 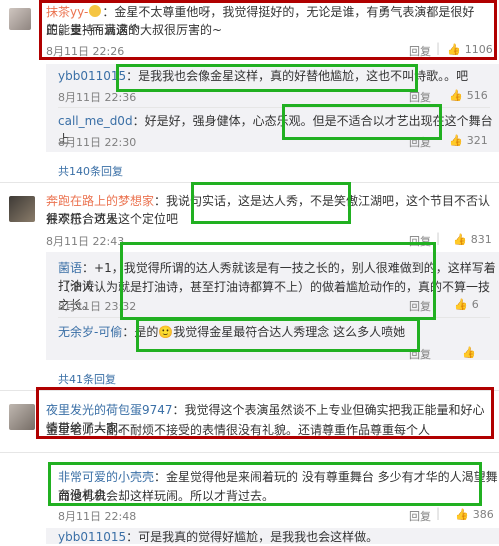 What do you see at coordinates (100, 201) in the screenshot?
I see `comment-user: 奔跑在路上的梦想家` at bounding box center [100, 201].